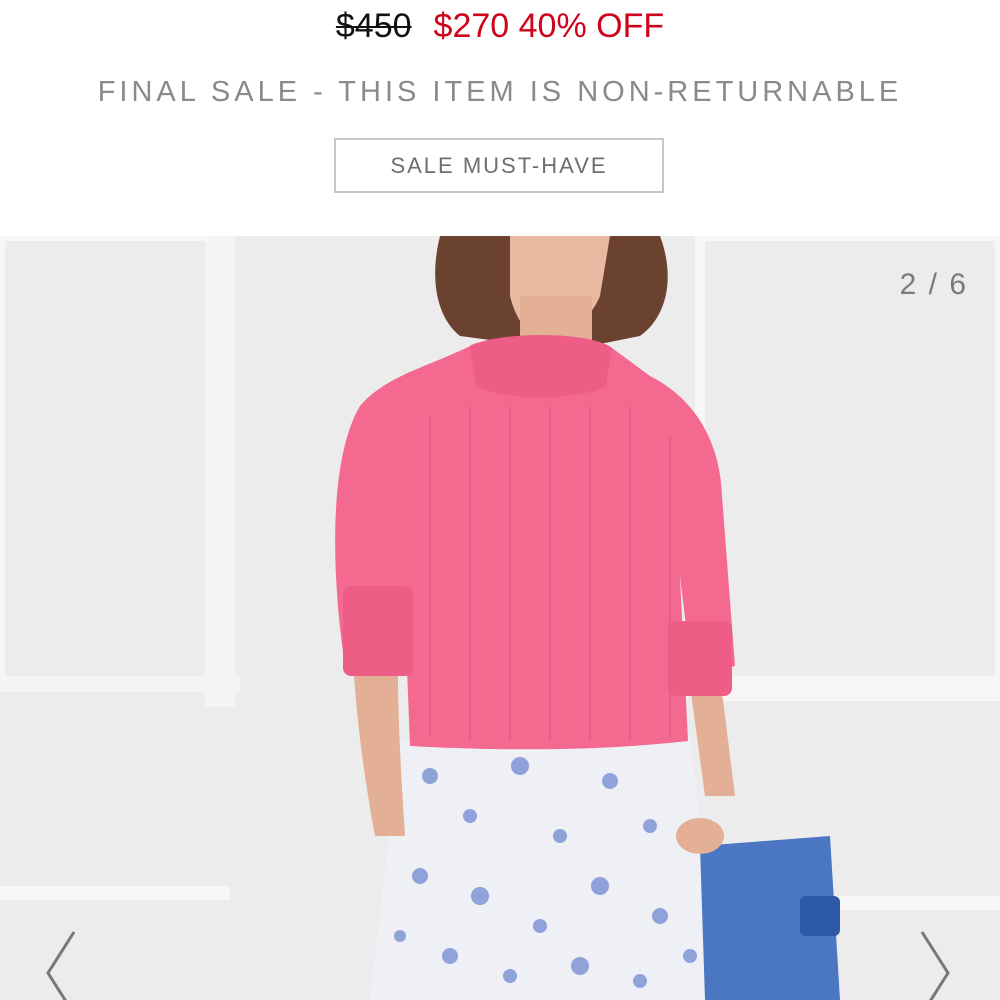  What do you see at coordinates (935, 965) in the screenshot?
I see `chevron-right-icon` at bounding box center [935, 965].